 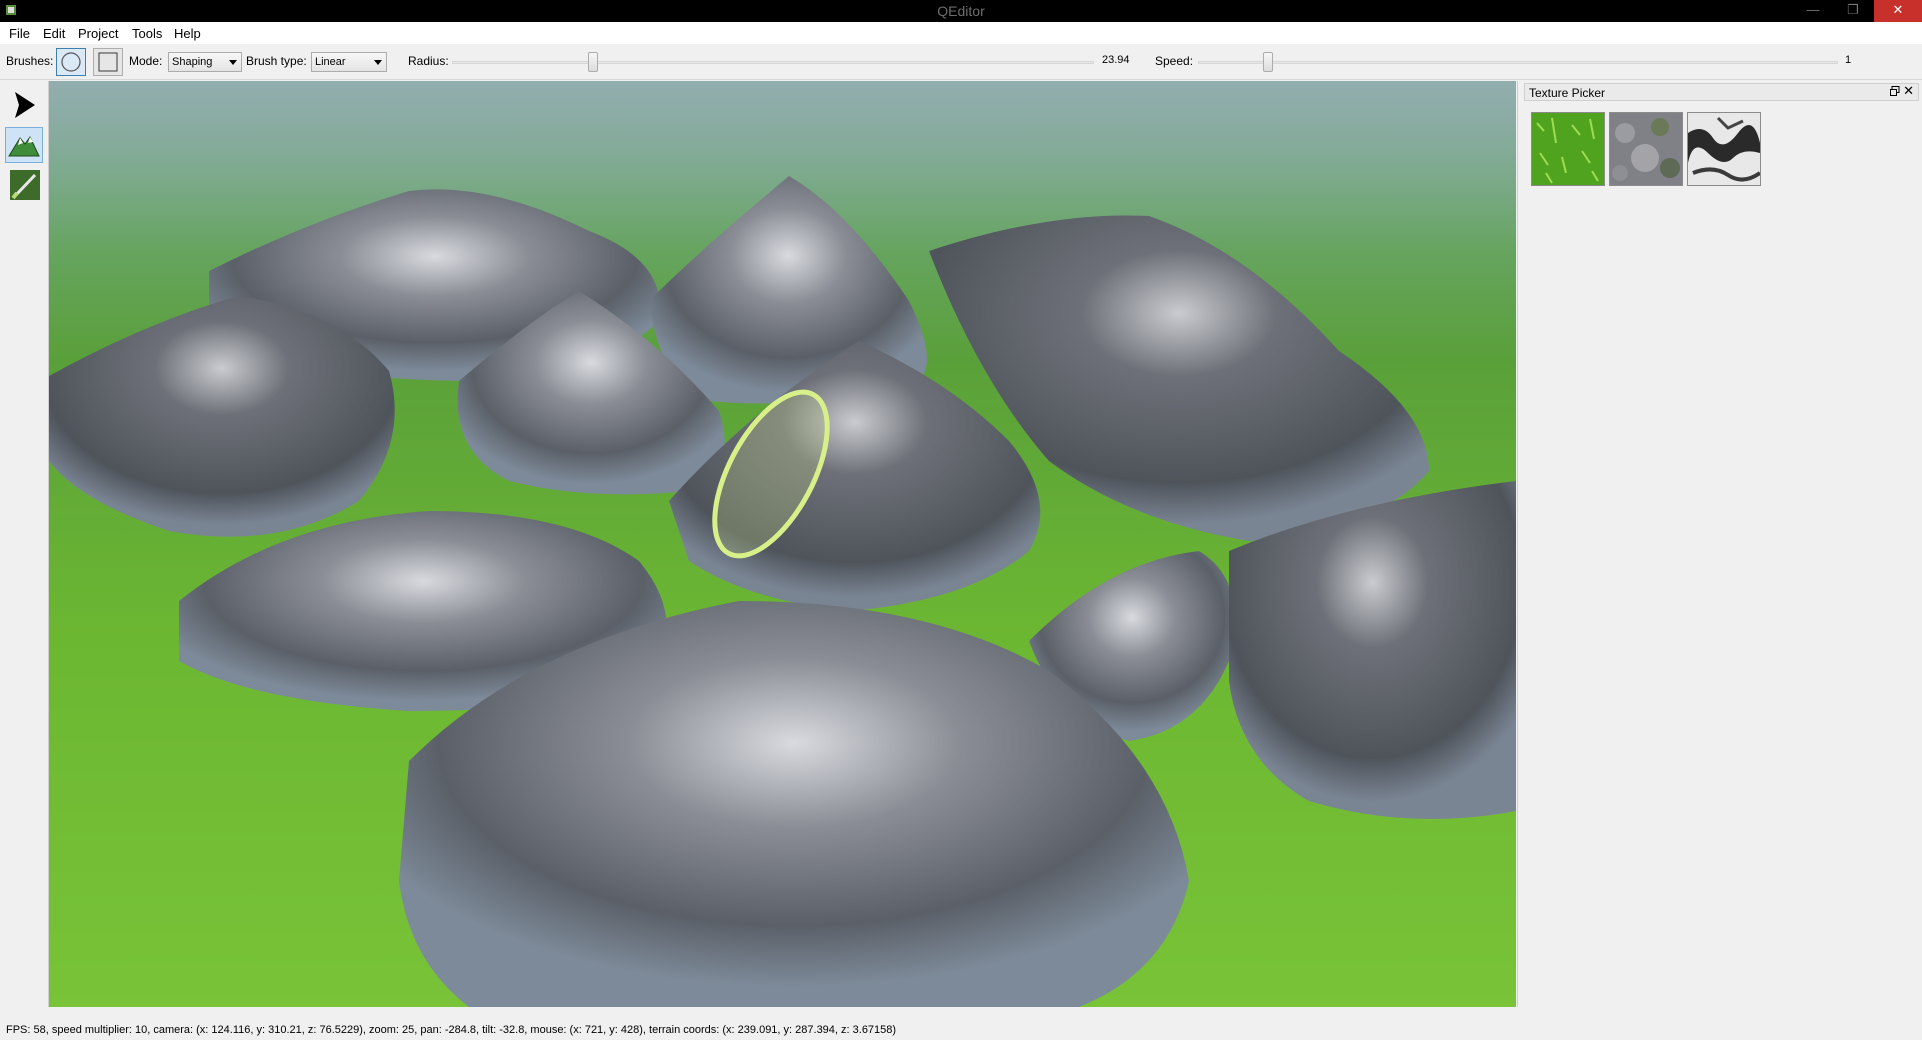 I want to click on mode-select-value: Shaping, so click(x=192, y=62).